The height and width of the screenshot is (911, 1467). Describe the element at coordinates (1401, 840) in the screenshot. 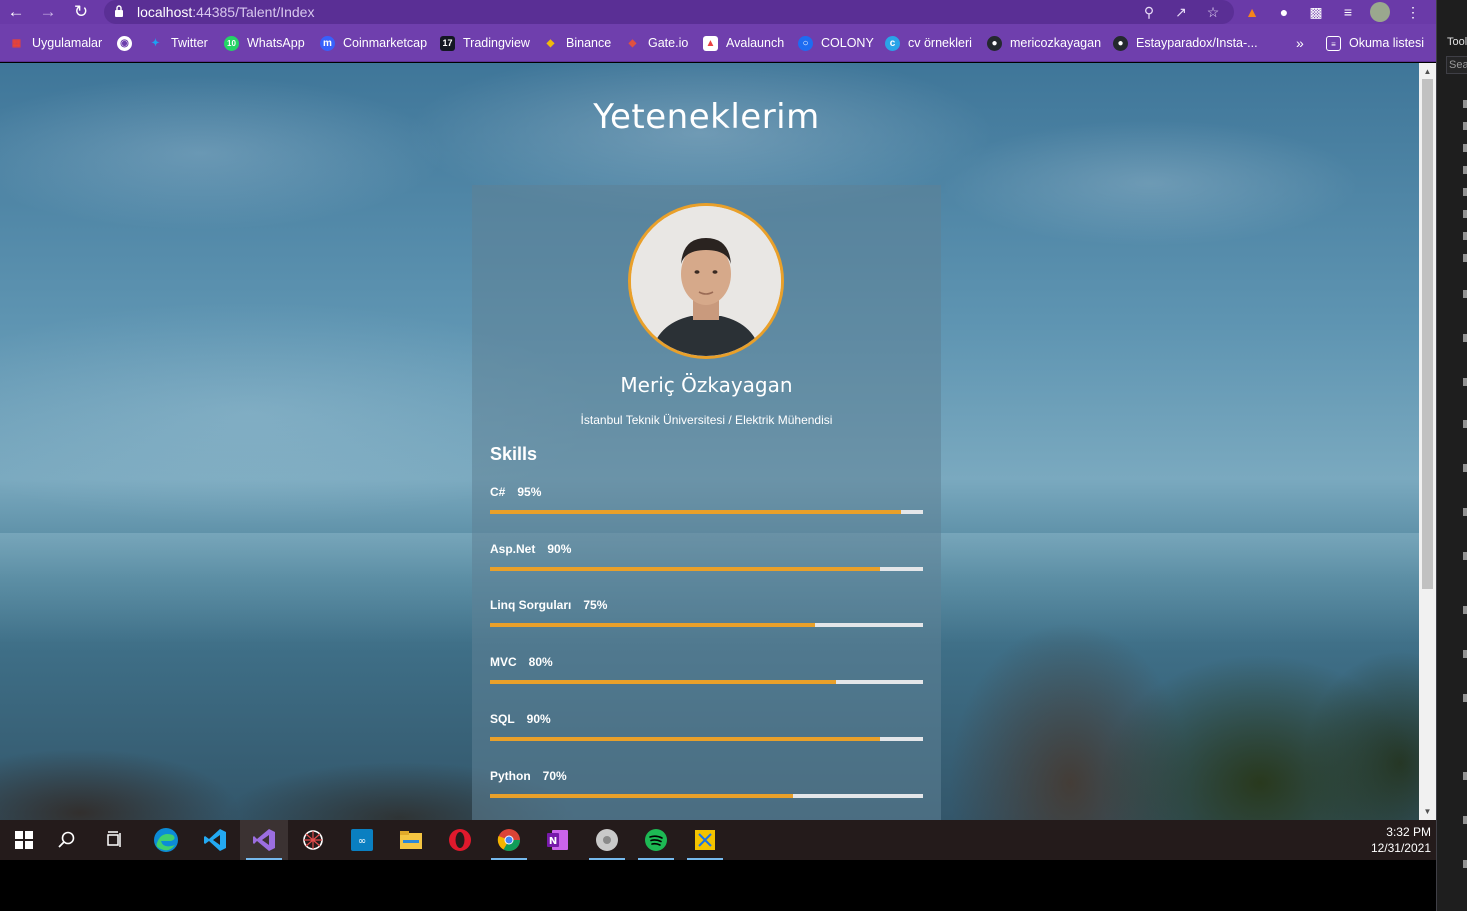

I see `system-clock: 3:32 PM 12/31/2021` at that location.